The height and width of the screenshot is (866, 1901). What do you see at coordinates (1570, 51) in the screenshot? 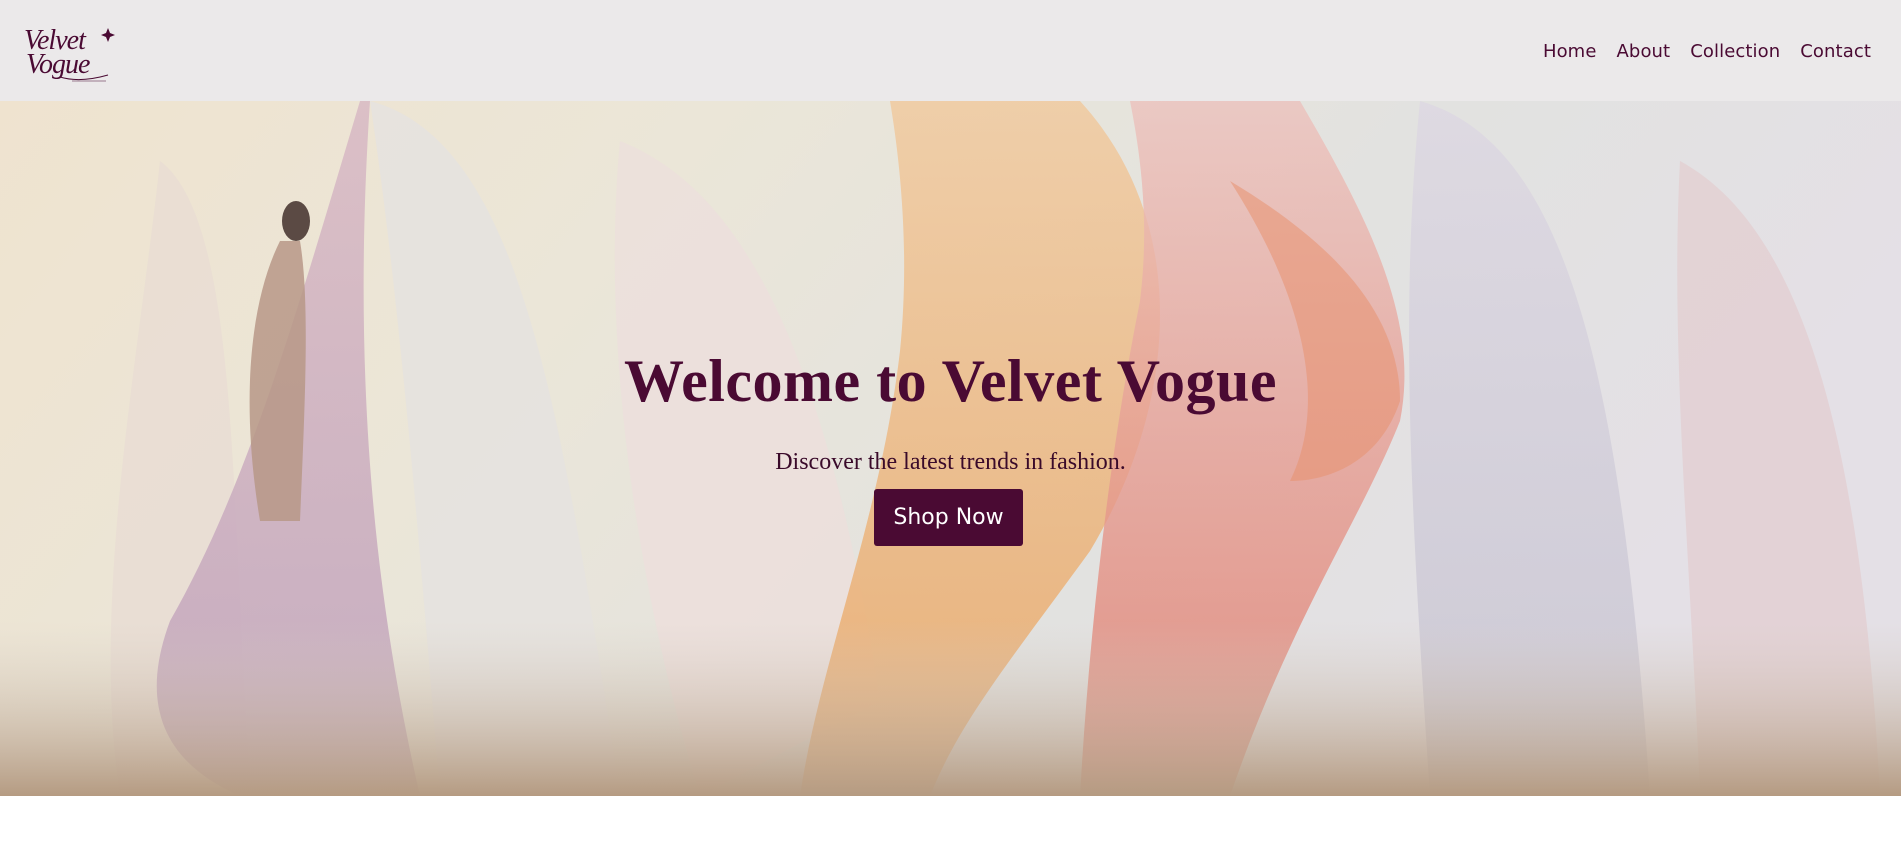
I see `nav-link-home: Home` at bounding box center [1570, 51].